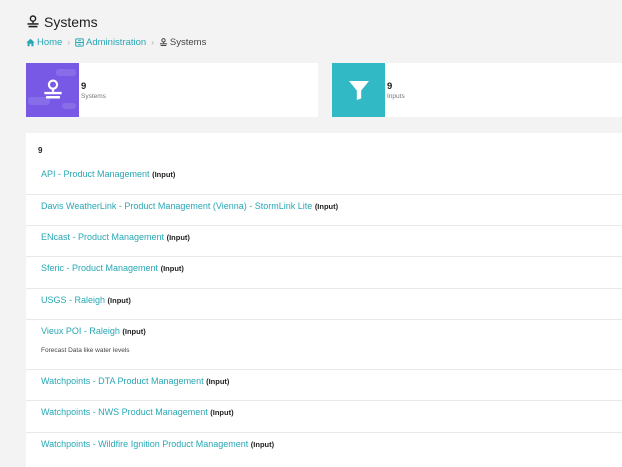 This screenshot has width=622, height=467. I want to click on breadcrumb-administration: Administration, so click(110, 42).